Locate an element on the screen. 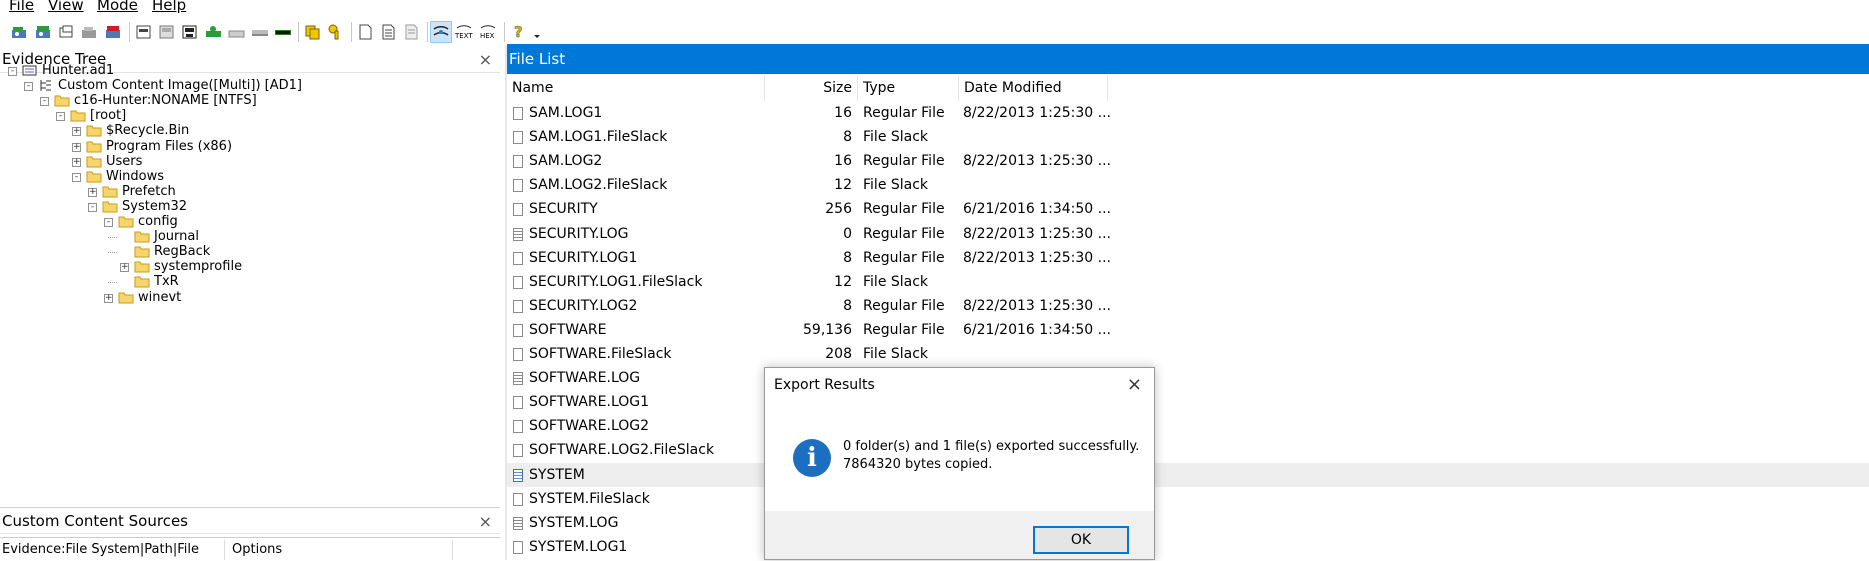  custom-content-close-icon: × is located at coordinates (485, 521).